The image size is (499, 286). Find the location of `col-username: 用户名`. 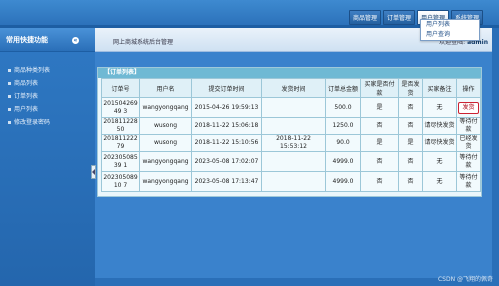

col-username: 用户名 is located at coordinates (165, 88).